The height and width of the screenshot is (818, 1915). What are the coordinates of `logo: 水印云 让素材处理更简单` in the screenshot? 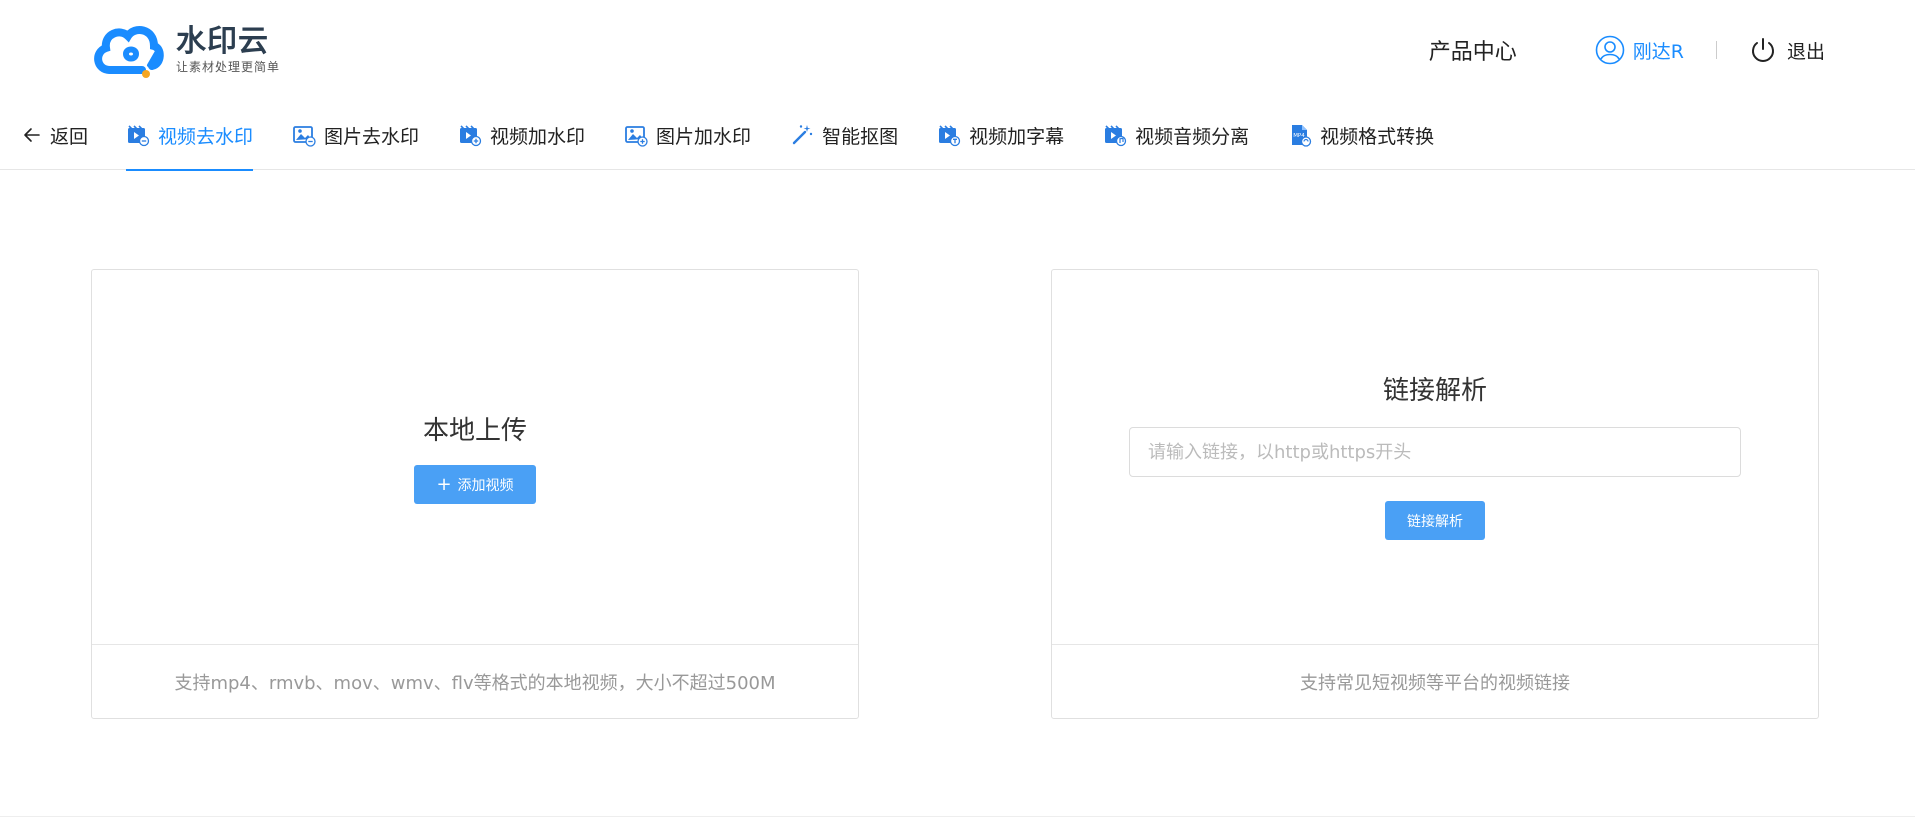 It's located at (185, 50).